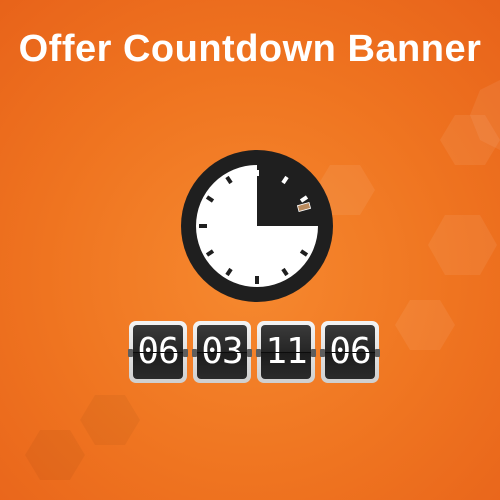 This screenshot has width=500, height=500. Describe the element at coordinates (250, 49) in the screenshot. I see `banner-title: Offer Countdown Banner` at that location.